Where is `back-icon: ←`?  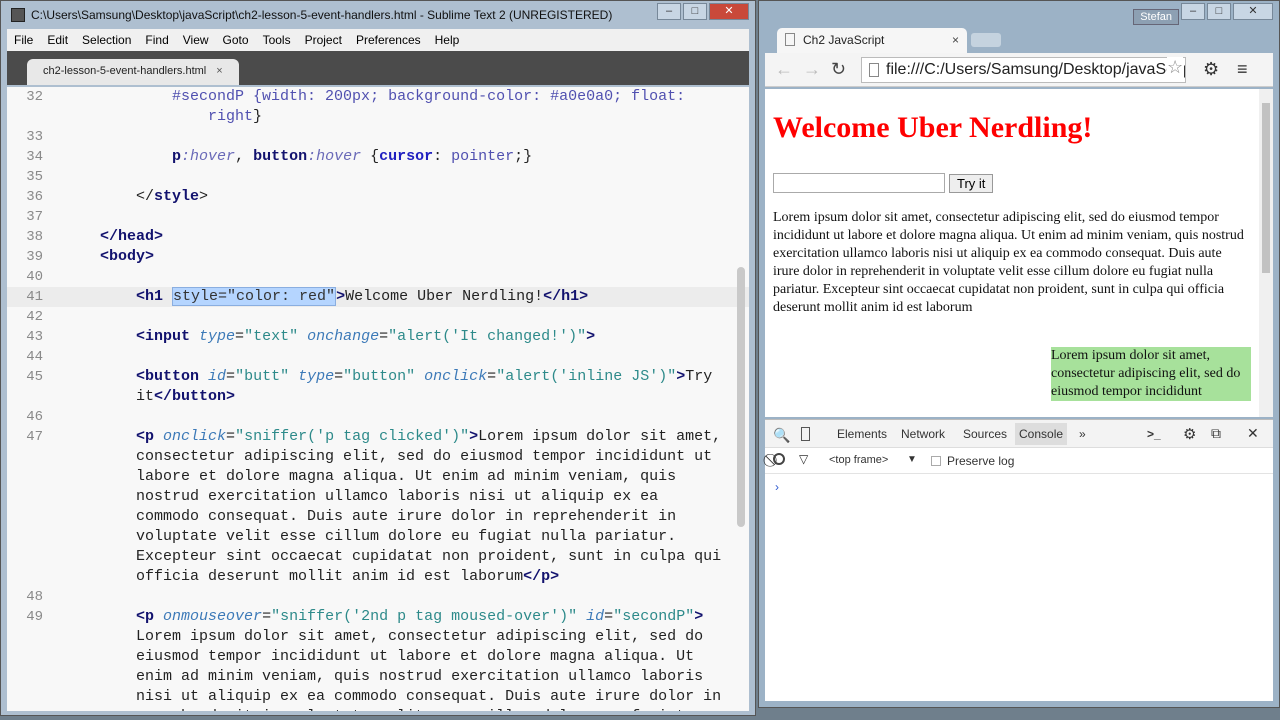 back-icon: ← is located at coordinates (784, 69).